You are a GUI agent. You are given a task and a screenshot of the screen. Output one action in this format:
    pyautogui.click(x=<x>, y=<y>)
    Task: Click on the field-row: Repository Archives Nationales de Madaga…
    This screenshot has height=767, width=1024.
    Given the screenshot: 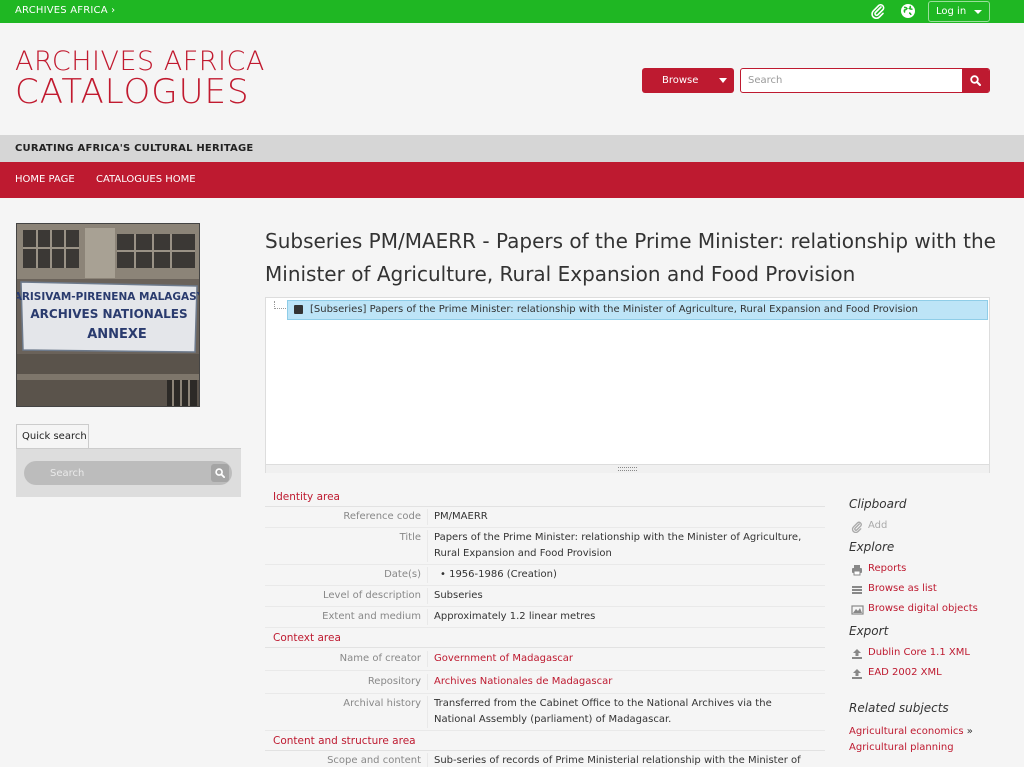 What is the action you would take?
    pyautogui.click(x=545, y=682)
    